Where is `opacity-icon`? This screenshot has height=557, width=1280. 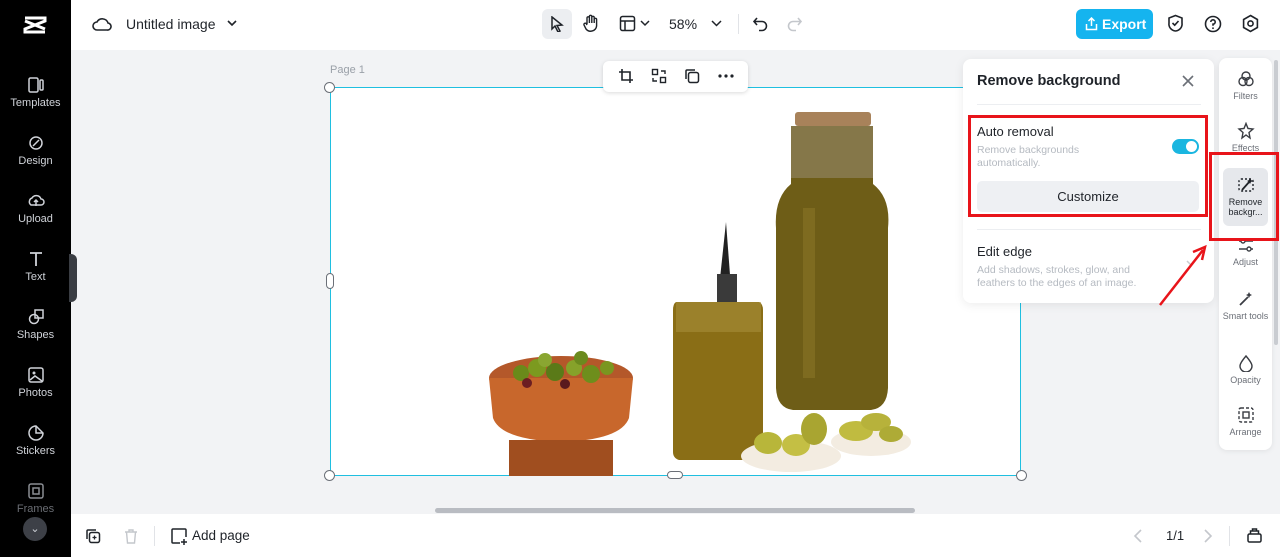 opacity-icon is located at coordinates (1245, 363).